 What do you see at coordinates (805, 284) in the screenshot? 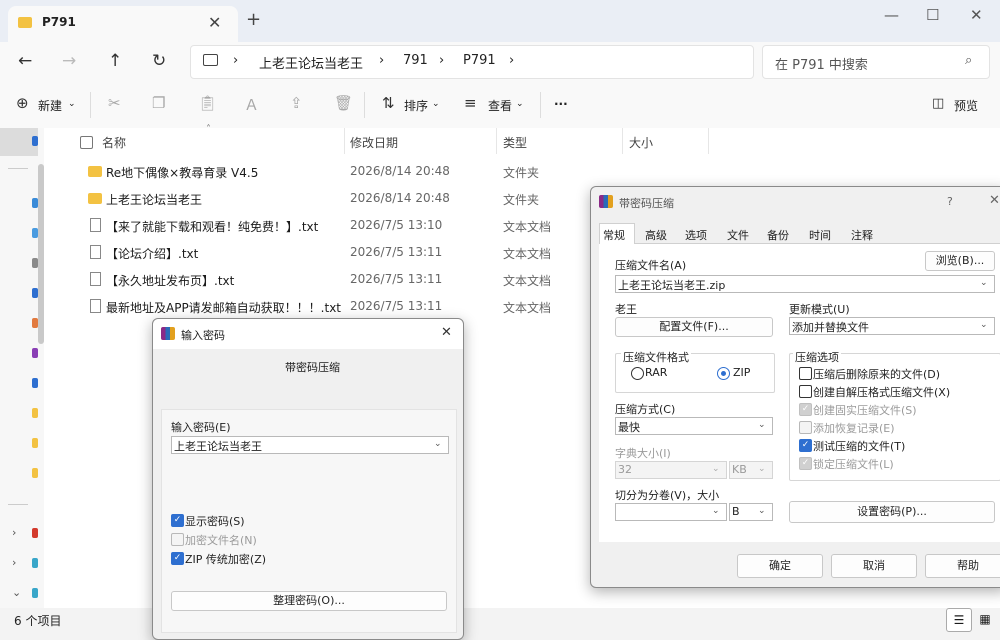
I see `archive-name-input: 上老王论坛当老王.zip ⌄` at bounding box center [805, 284].